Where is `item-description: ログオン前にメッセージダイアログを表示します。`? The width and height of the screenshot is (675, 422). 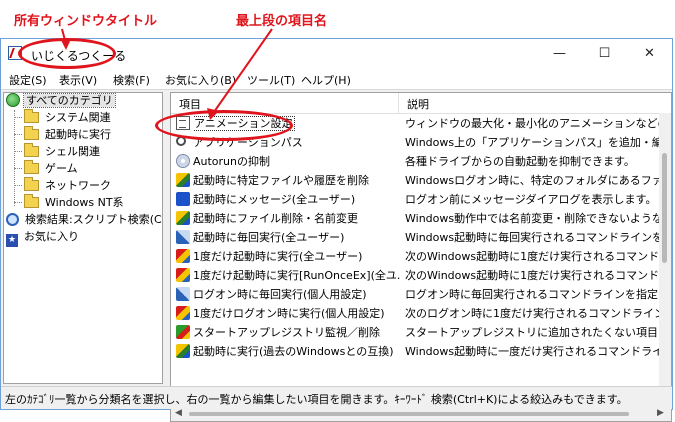
item-description: ログオン前にメッセージダイアログを表示します。 is located at coordinates (531, 199).